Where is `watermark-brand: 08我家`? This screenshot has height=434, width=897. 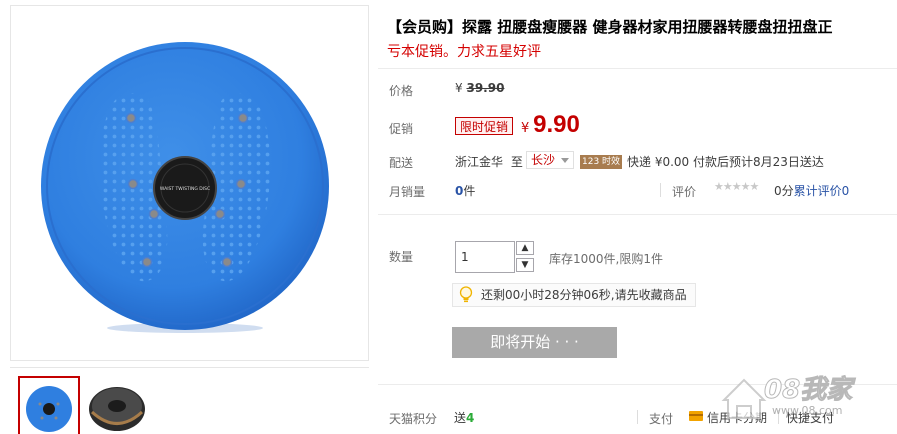
watermark-brand: 08我家 is located at coordinates (808, 390).